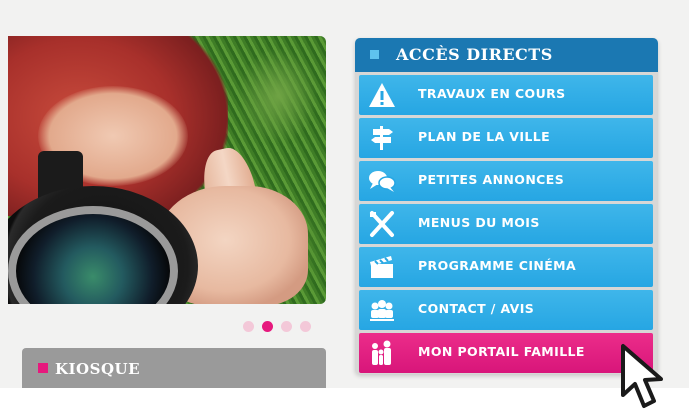 The width and height of the screenshot is (689, 414). I want to click on kiosque-header: KIOSQUE, so click(174, 368).